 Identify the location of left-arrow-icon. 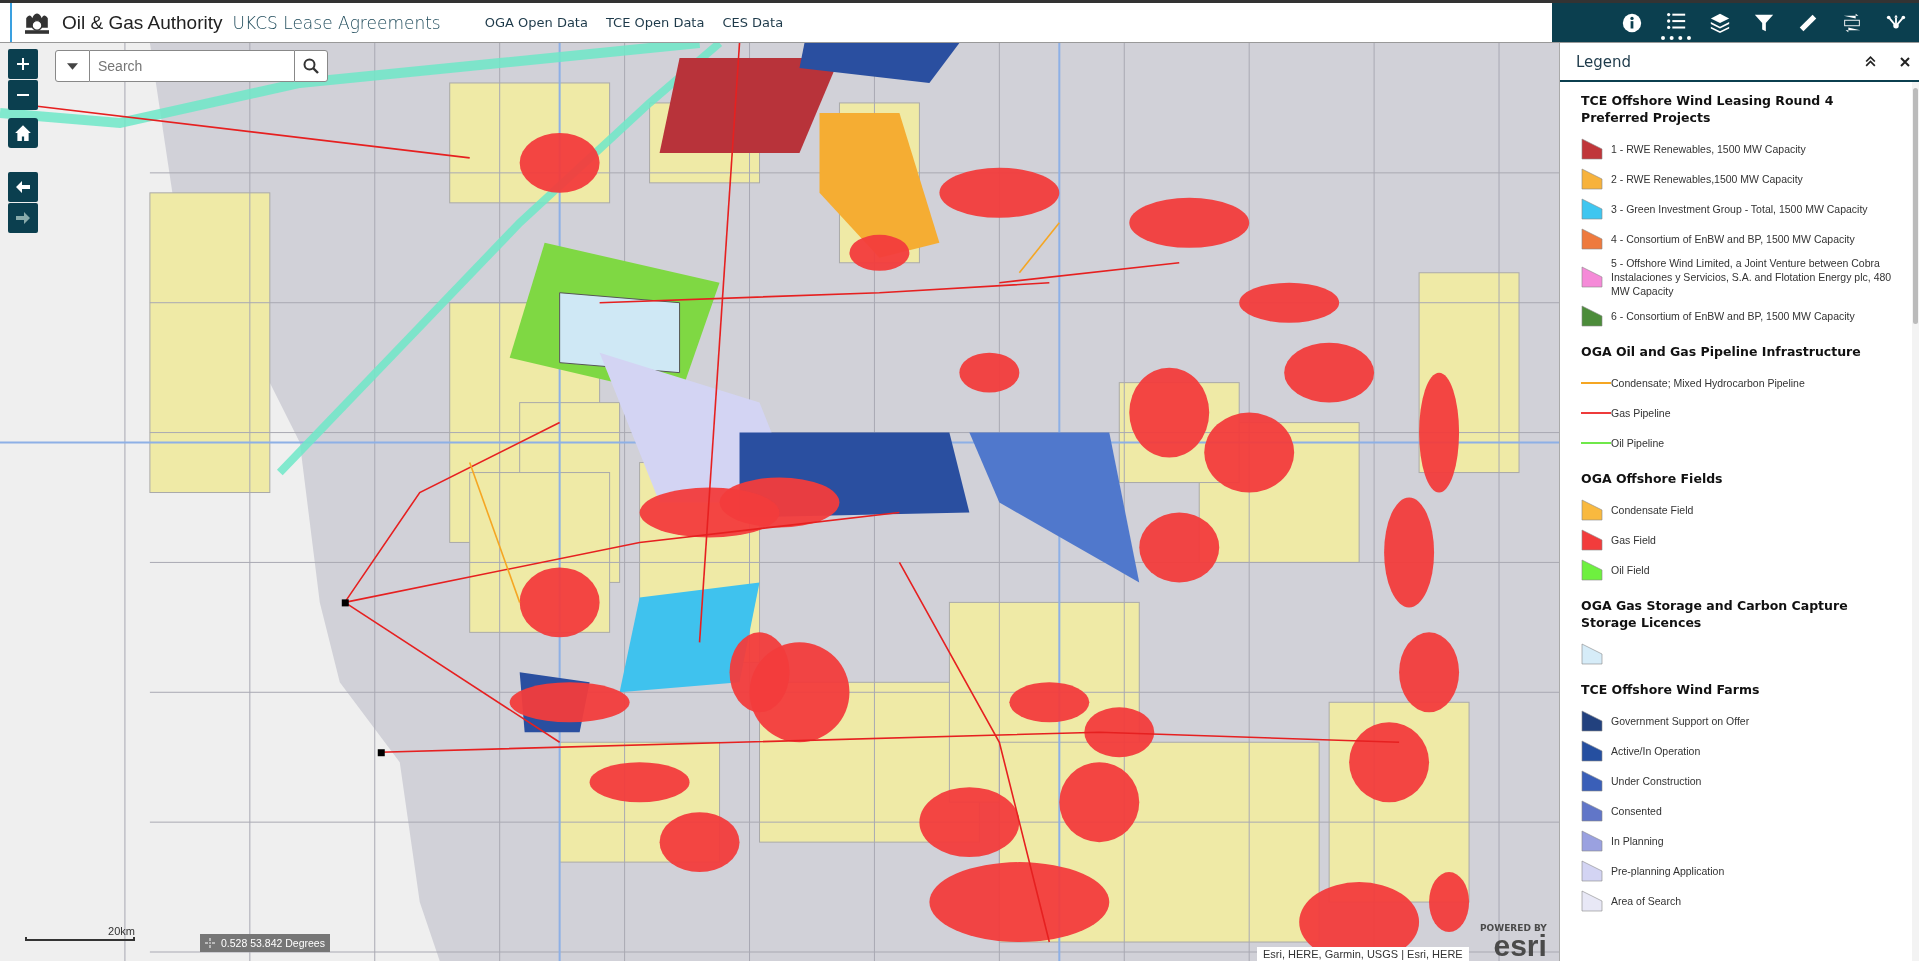
(23, 187).